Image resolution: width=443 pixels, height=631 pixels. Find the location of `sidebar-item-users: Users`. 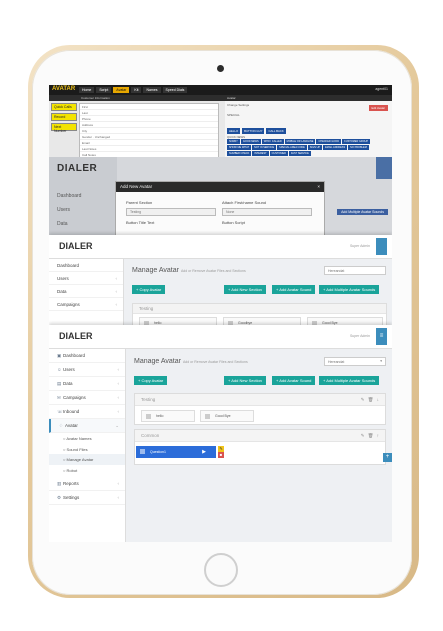

sidebar-item-users: Users is located at coordinates (63, 210).